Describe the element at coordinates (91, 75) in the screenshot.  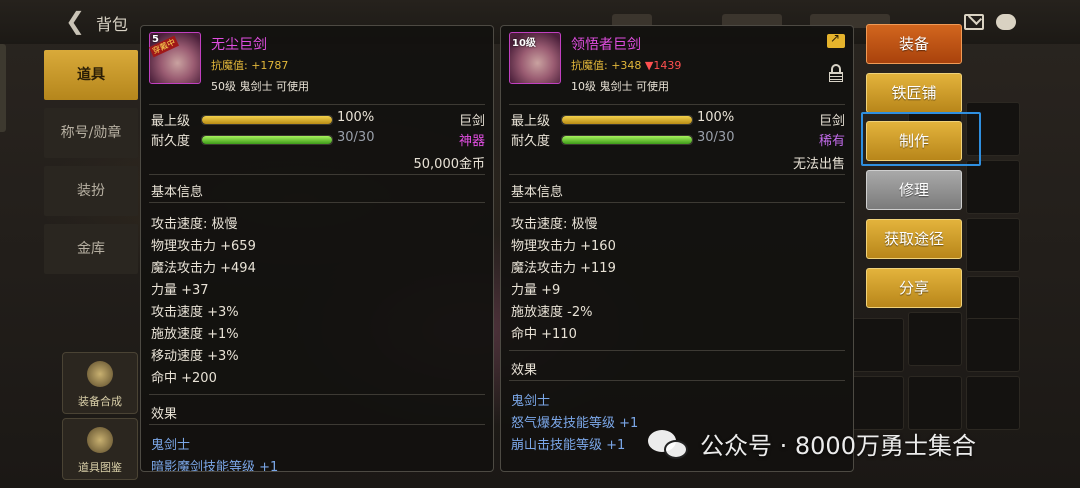
I see `sidebar-item-items: 道具` at that location.